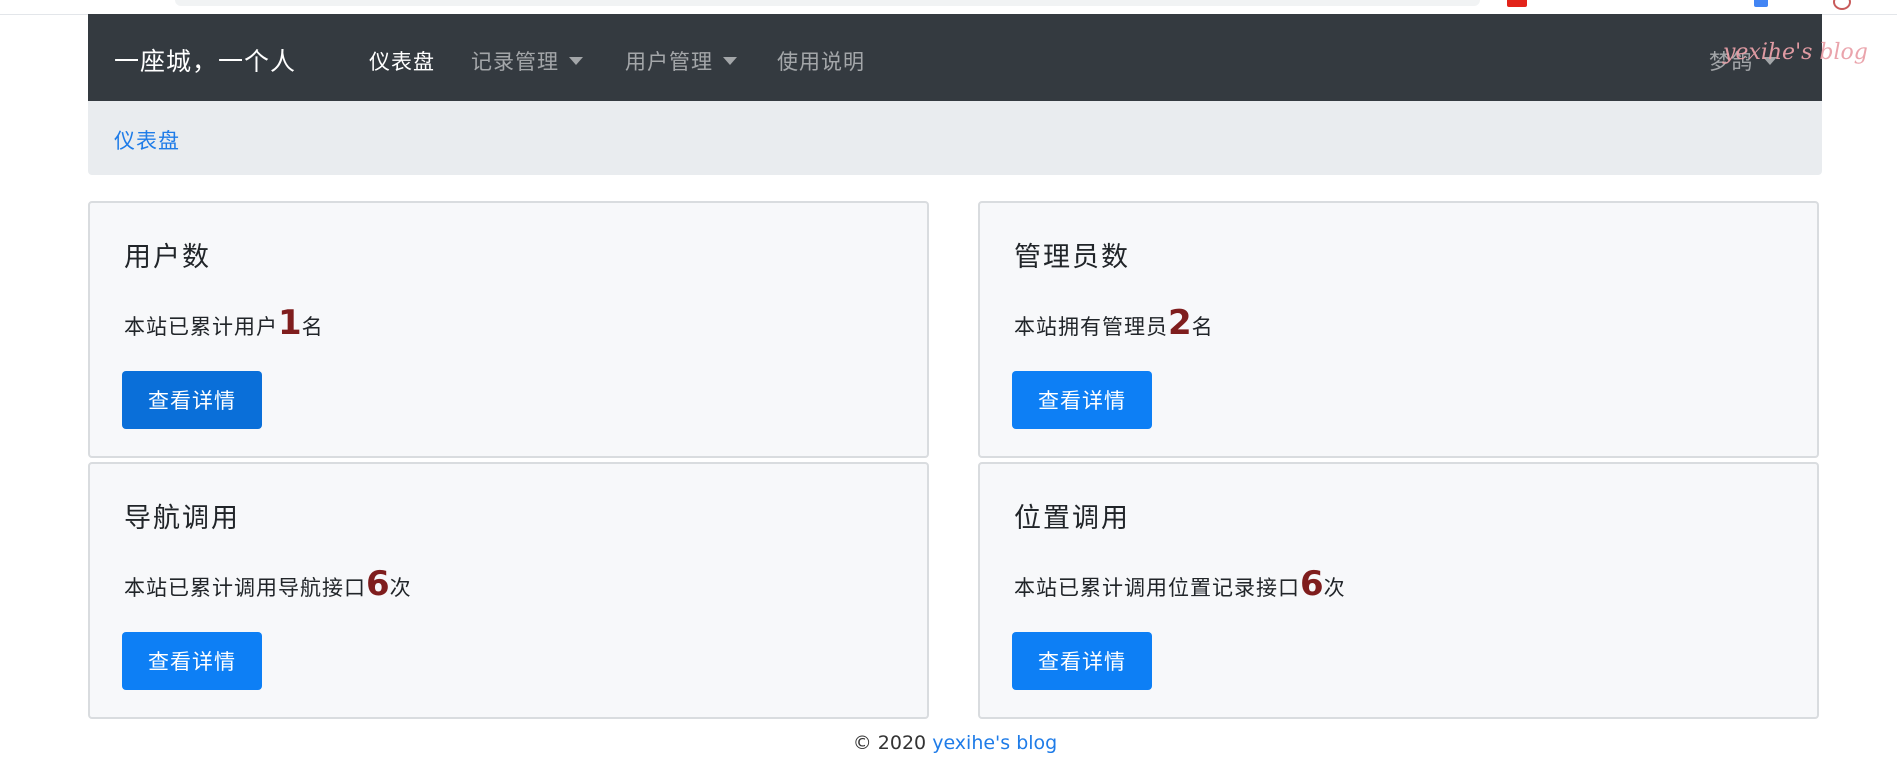  I want to click on nav-item-help-label: 使用说明, so click(821, 62).